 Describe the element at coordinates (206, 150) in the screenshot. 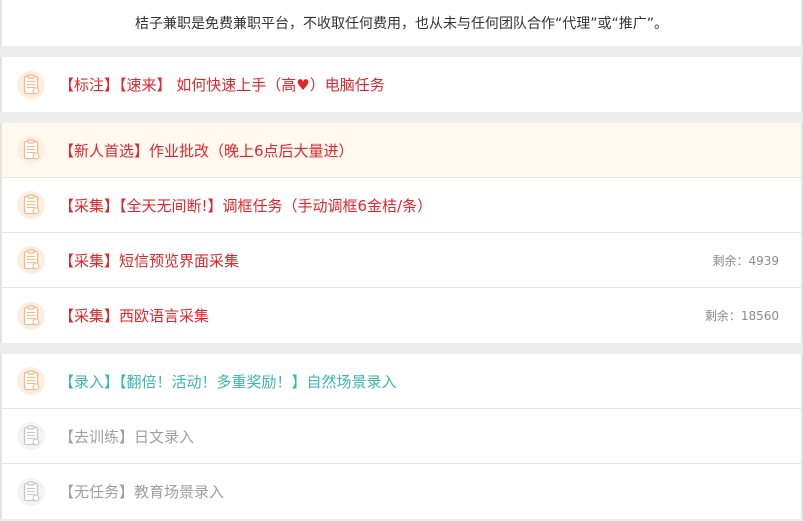

I see `task-title: 【新人首选】作业批改（晚上6点后大量进）` at that location.